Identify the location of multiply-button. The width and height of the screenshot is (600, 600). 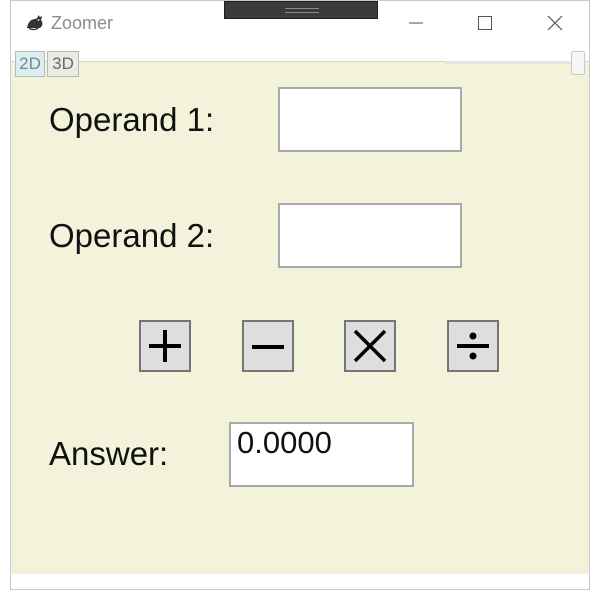
(370, 346).